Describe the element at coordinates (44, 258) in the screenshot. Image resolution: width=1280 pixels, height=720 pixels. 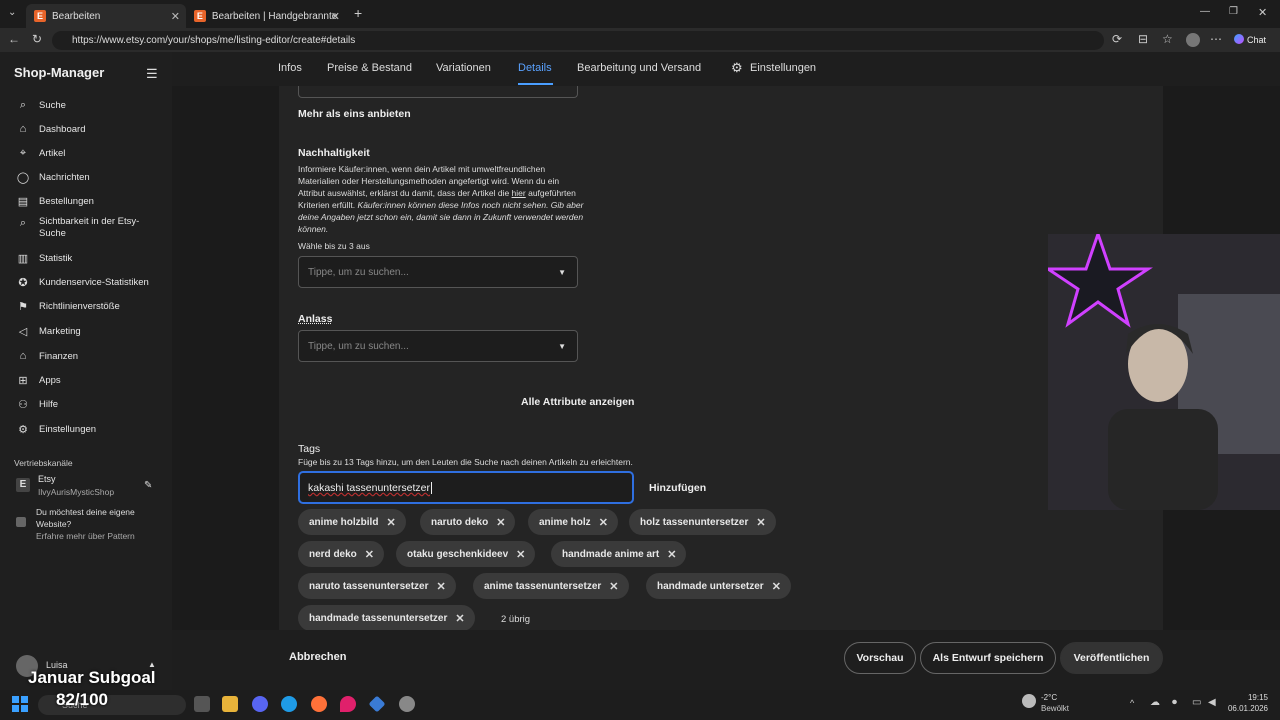
I see `sidebar-item-statistik: ▥ Statistik` at that location.